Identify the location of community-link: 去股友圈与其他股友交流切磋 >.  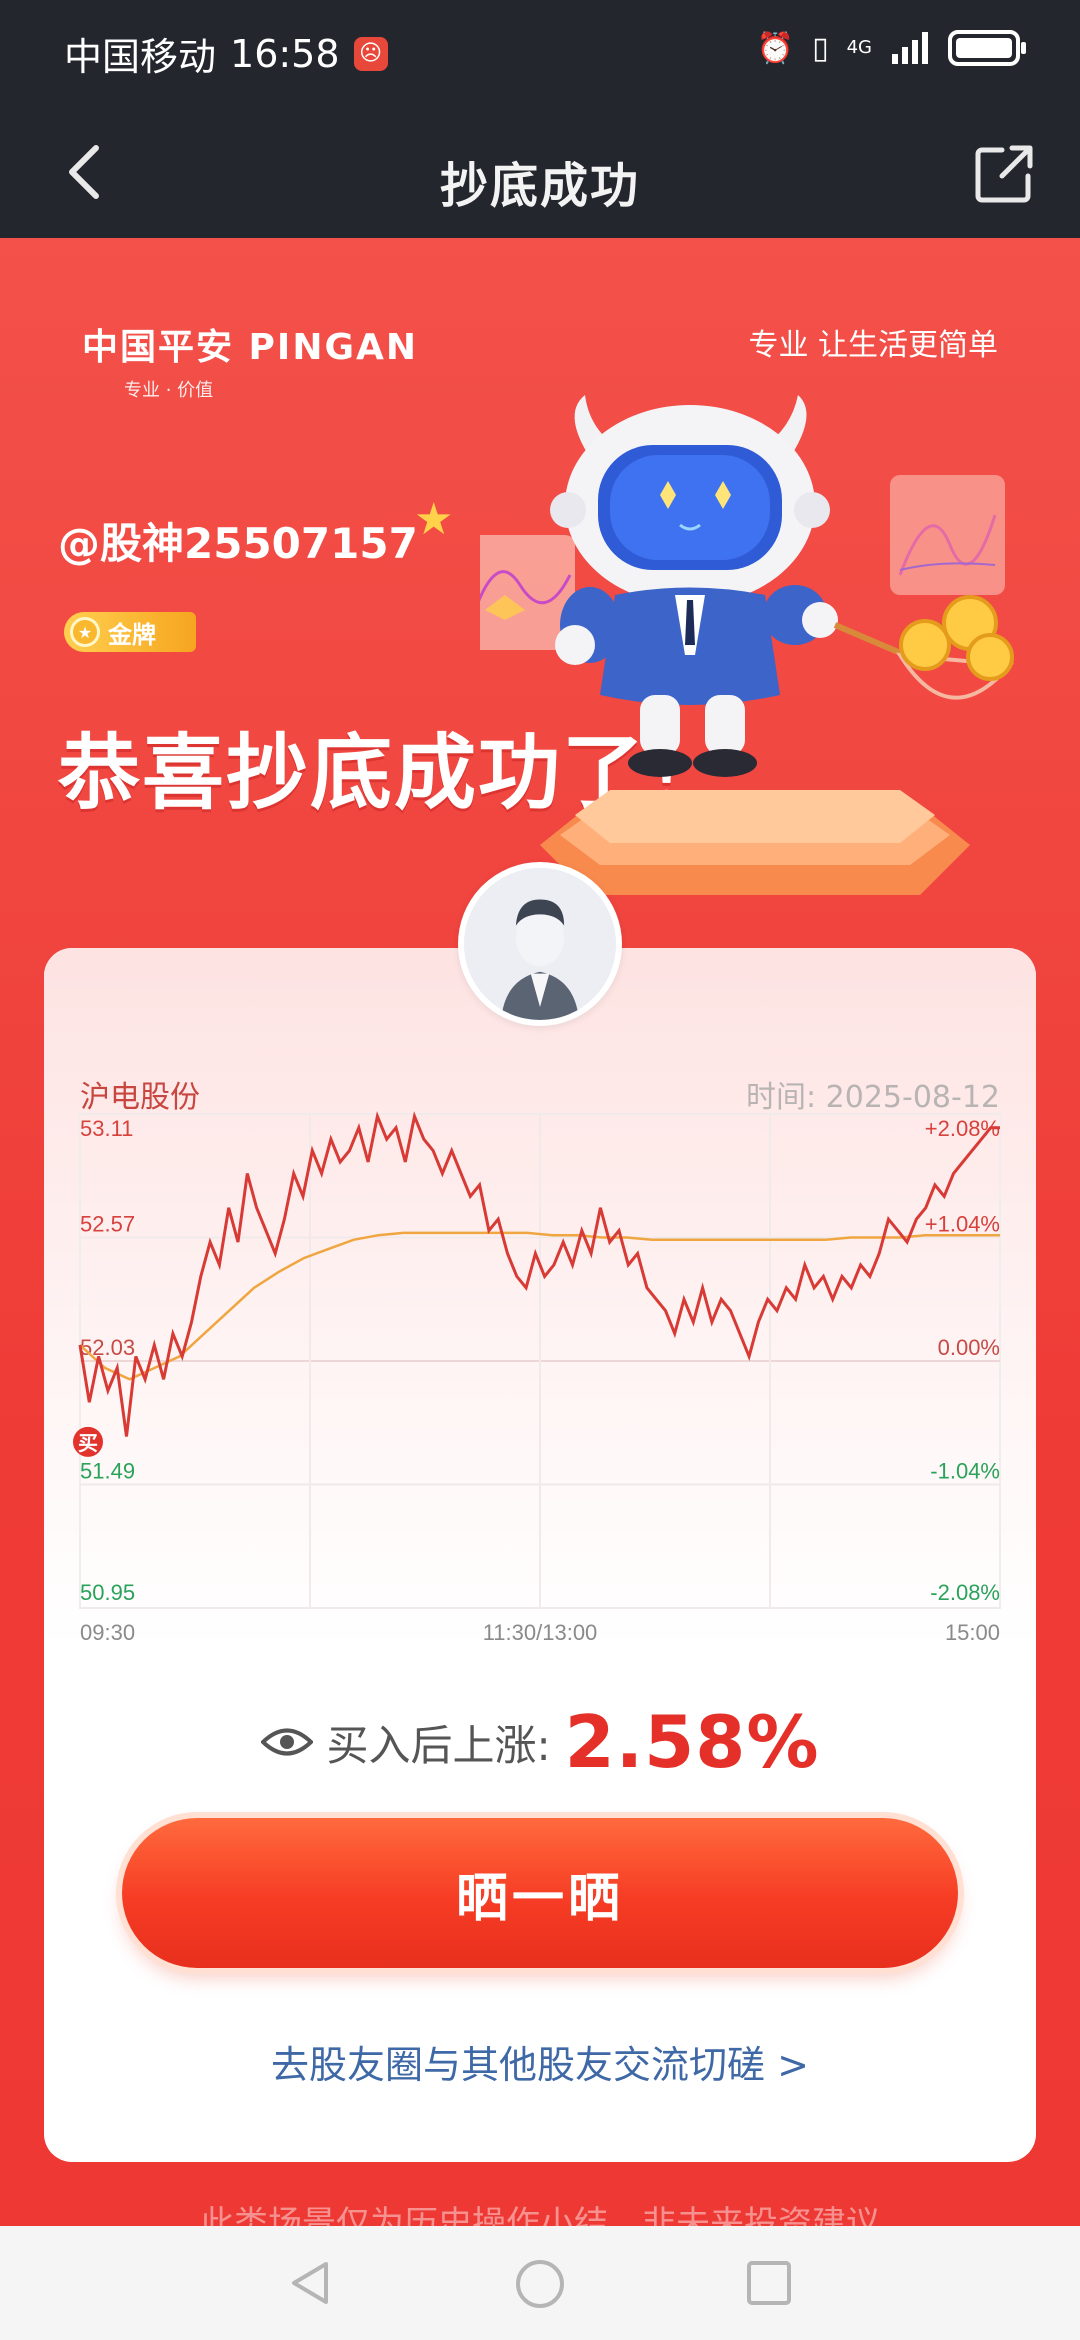
(540, 2061).